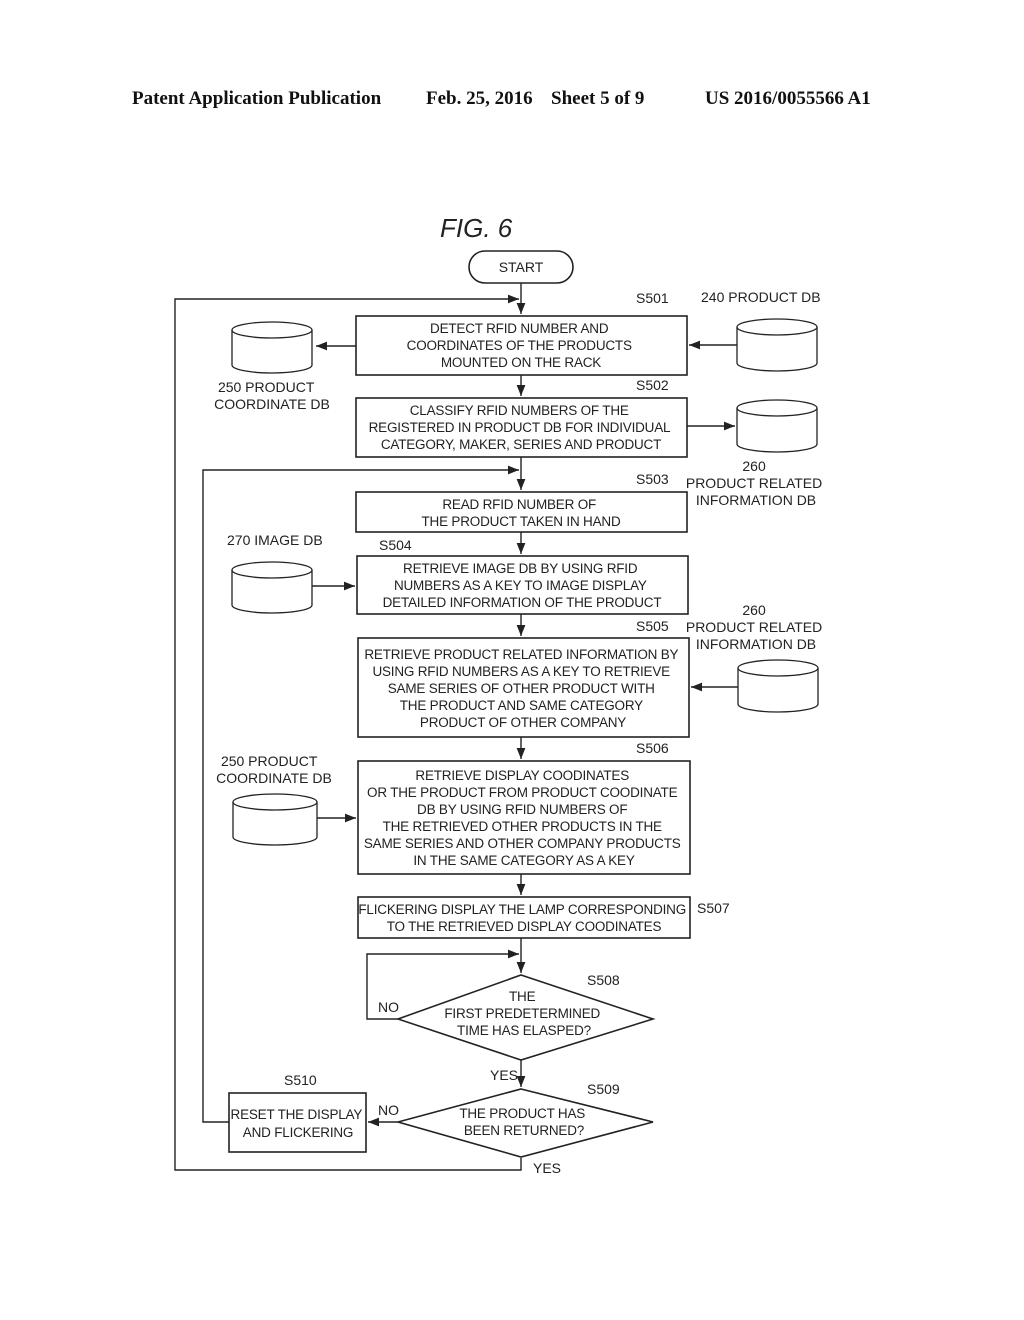 Image resolution: width=1024 pixels, height=1320 pixels. Describe the element at coordinates (272, 587) in the screenshot. I see `database-270-image-db` at that location.